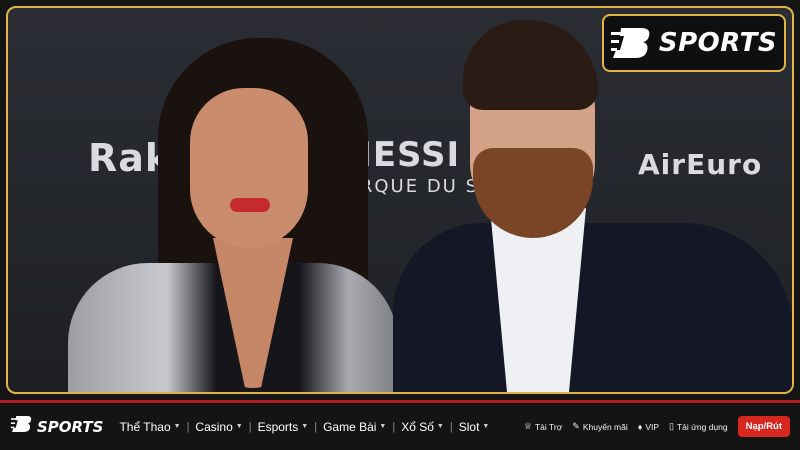  What do you see at coordinates (250, 205) in the screenshot?
I see `person-left-lips` at bounding box center [250, 205].